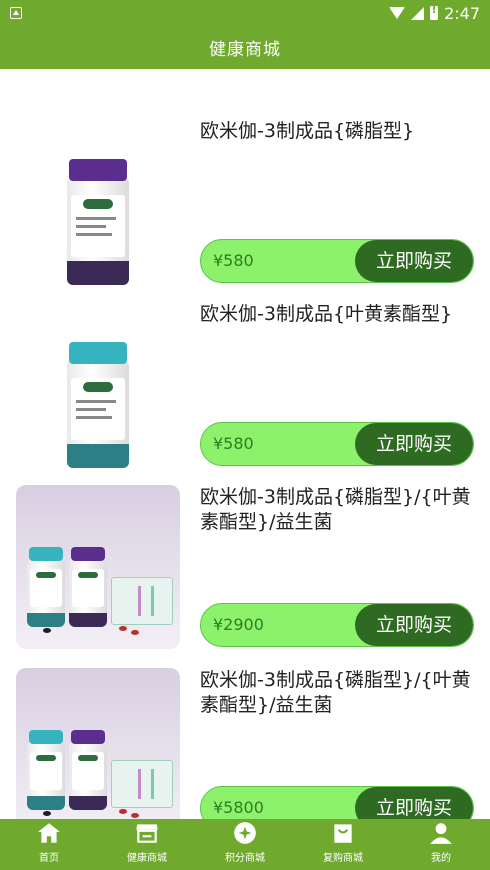  I want to click on tab-label: 积分商城, so click(245, 858).